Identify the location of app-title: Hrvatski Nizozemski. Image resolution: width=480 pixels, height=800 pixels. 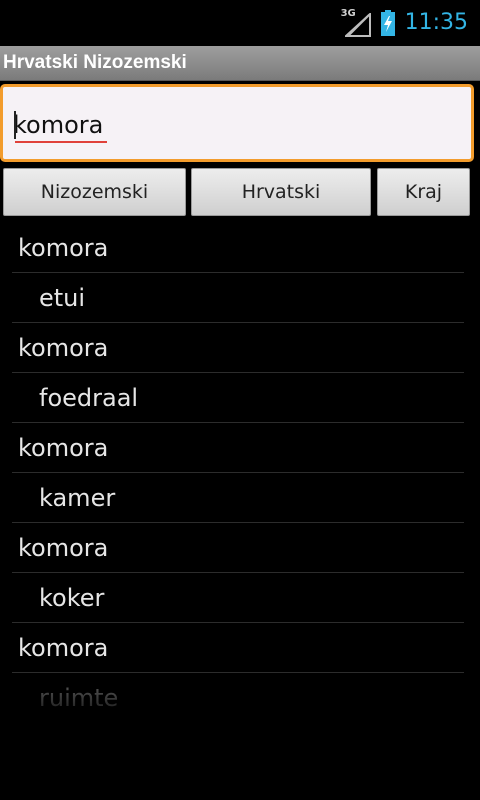
(95, 62).